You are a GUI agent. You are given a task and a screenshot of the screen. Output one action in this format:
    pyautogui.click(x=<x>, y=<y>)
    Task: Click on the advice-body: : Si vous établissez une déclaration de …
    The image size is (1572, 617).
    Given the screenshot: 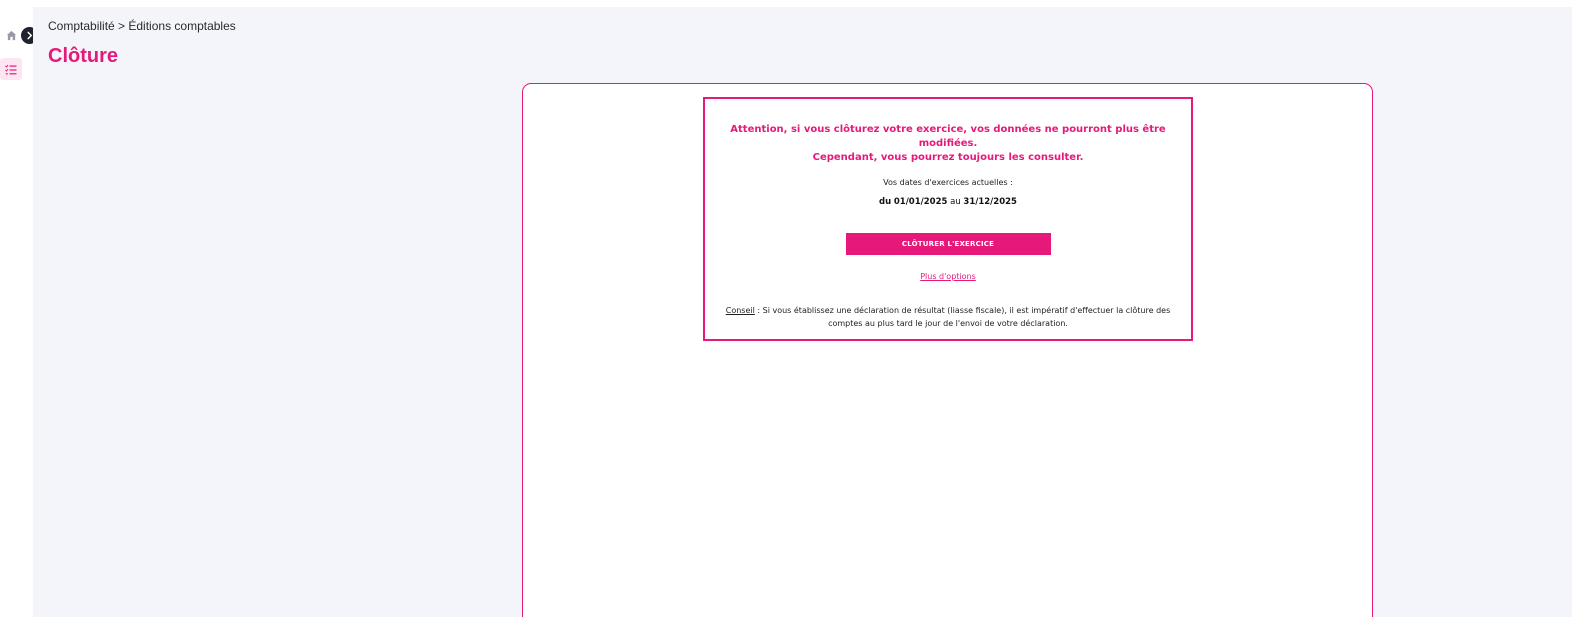 What is the action you would take?
    pyautogui.click(x=962, y=317)
    